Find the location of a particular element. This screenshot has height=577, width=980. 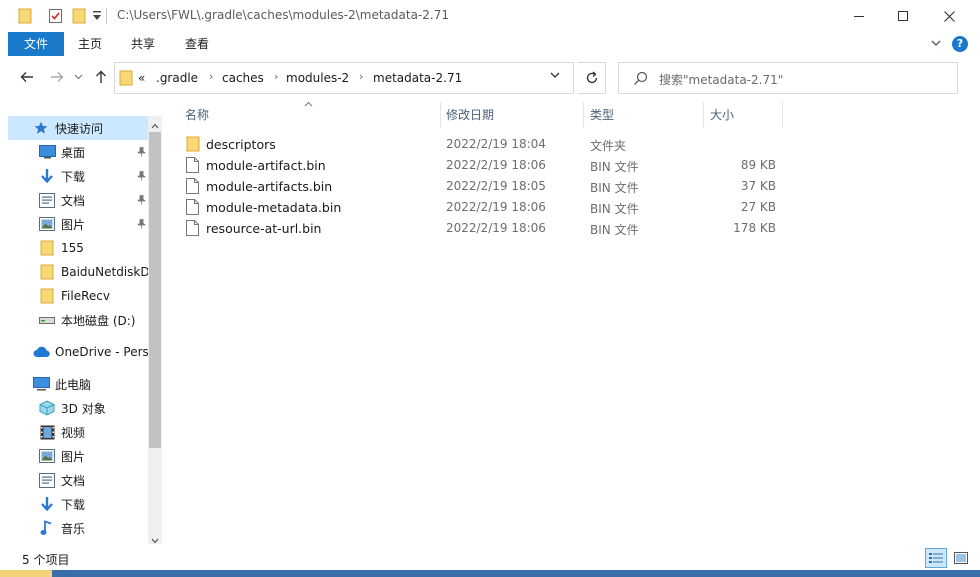

sidebar-item-desktop: 桌面 is located at coordinates (78, 152).